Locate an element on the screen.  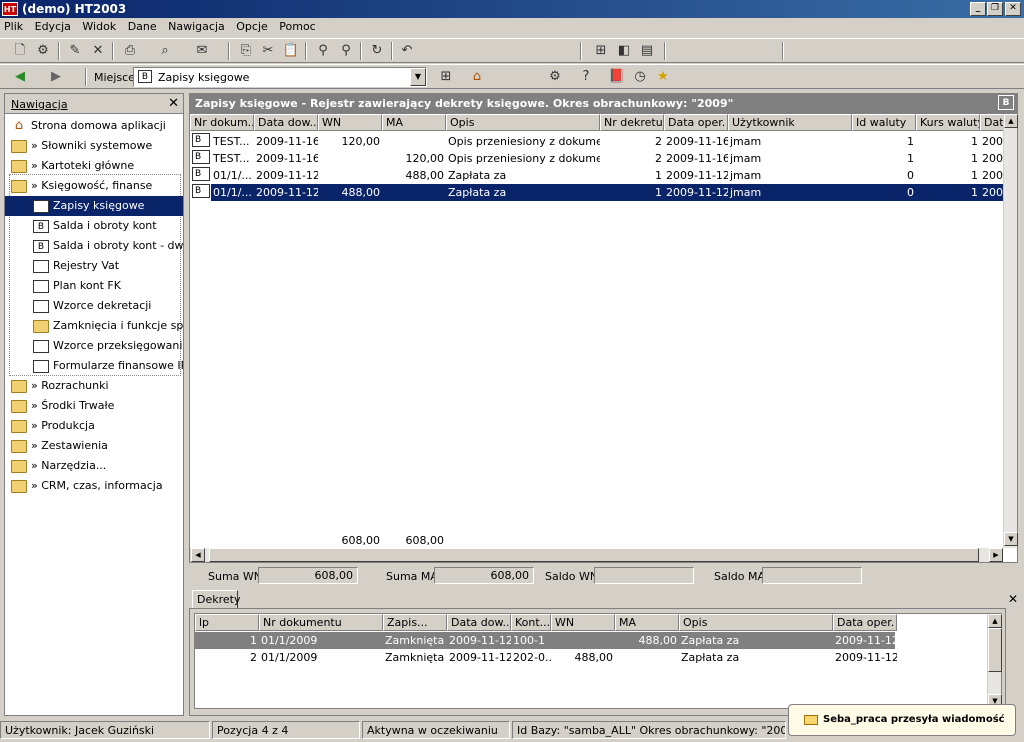
column-header: Nr dekretu is located at coordinates (632, 122).